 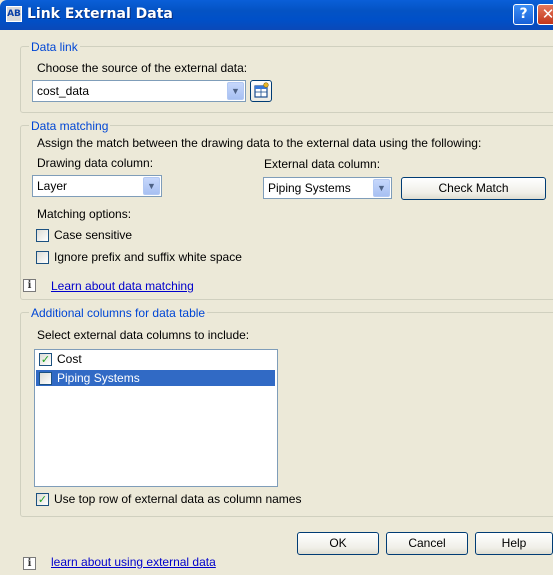 I want to click on columns-prompt: Select external data columns to include:, so click(x=143, y=335).